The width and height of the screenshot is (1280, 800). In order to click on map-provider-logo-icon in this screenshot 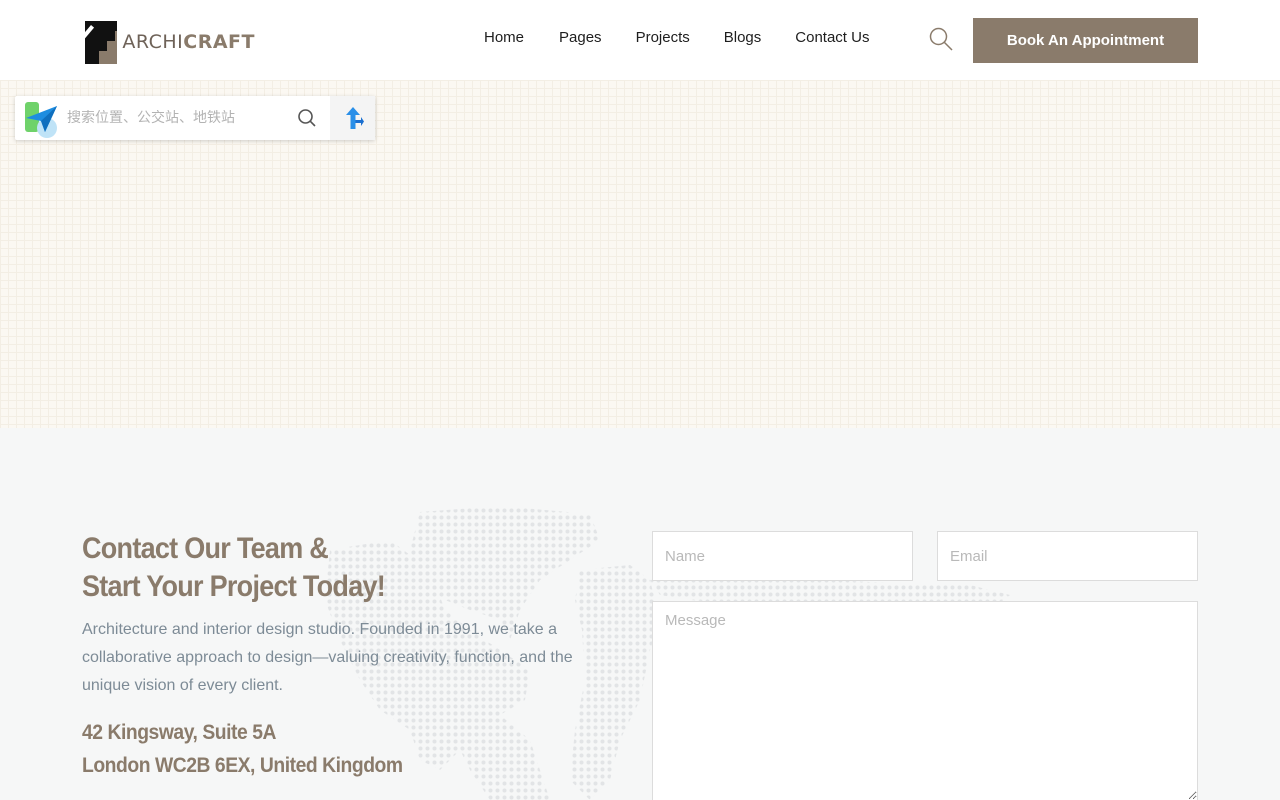, I will do `click(43, 118)`.